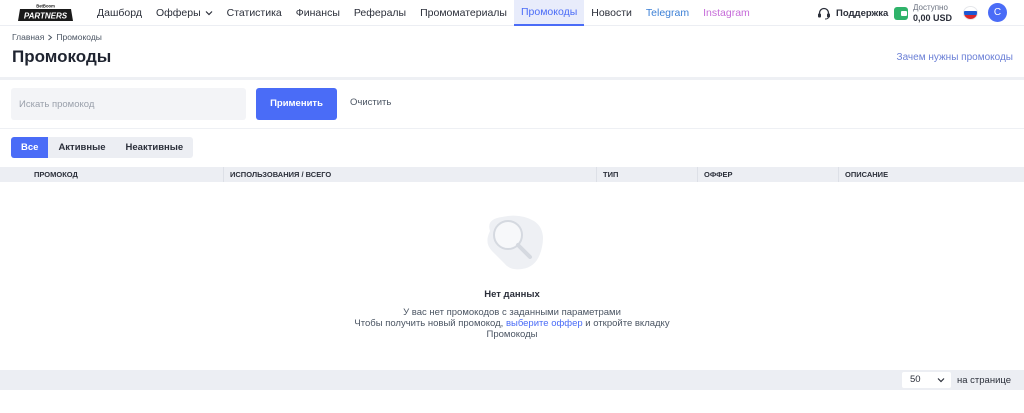 The width and height of the screenshot is (1024, 413). I want to click on nav-item-offers: Офферы, so click(184, 13).